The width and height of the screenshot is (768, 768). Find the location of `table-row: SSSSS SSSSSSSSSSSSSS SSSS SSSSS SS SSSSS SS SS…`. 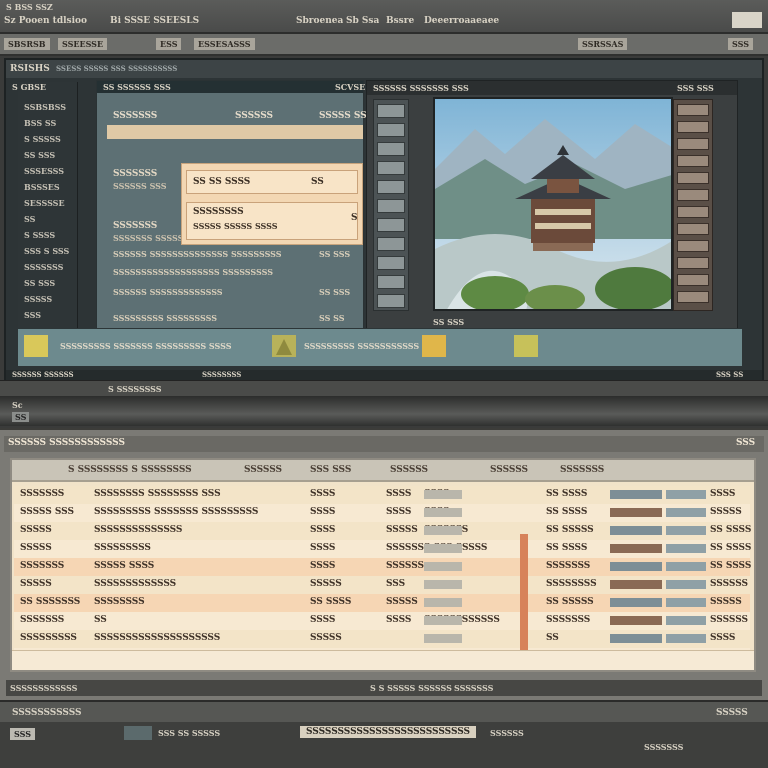

table-row: SSSSS SSSSSSSSSSSSSS SSSS SSSSS SS SSSSS SS SS… is located at coordinates (382, 531).